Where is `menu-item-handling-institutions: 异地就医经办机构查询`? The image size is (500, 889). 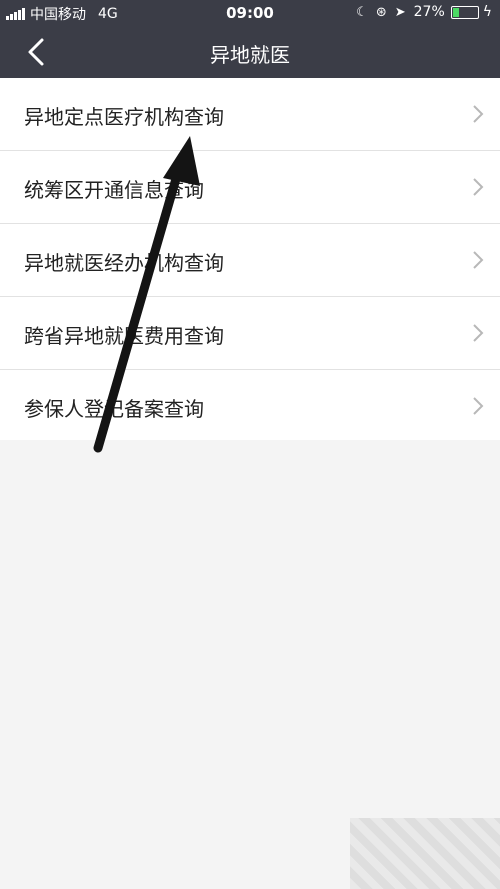 menu-item-handling-institutions: 异地就医经办机构查询 is located at coordinates (250, 260).